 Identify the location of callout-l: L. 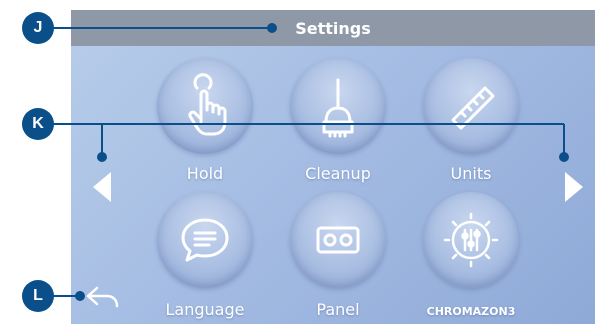
(38, 296).